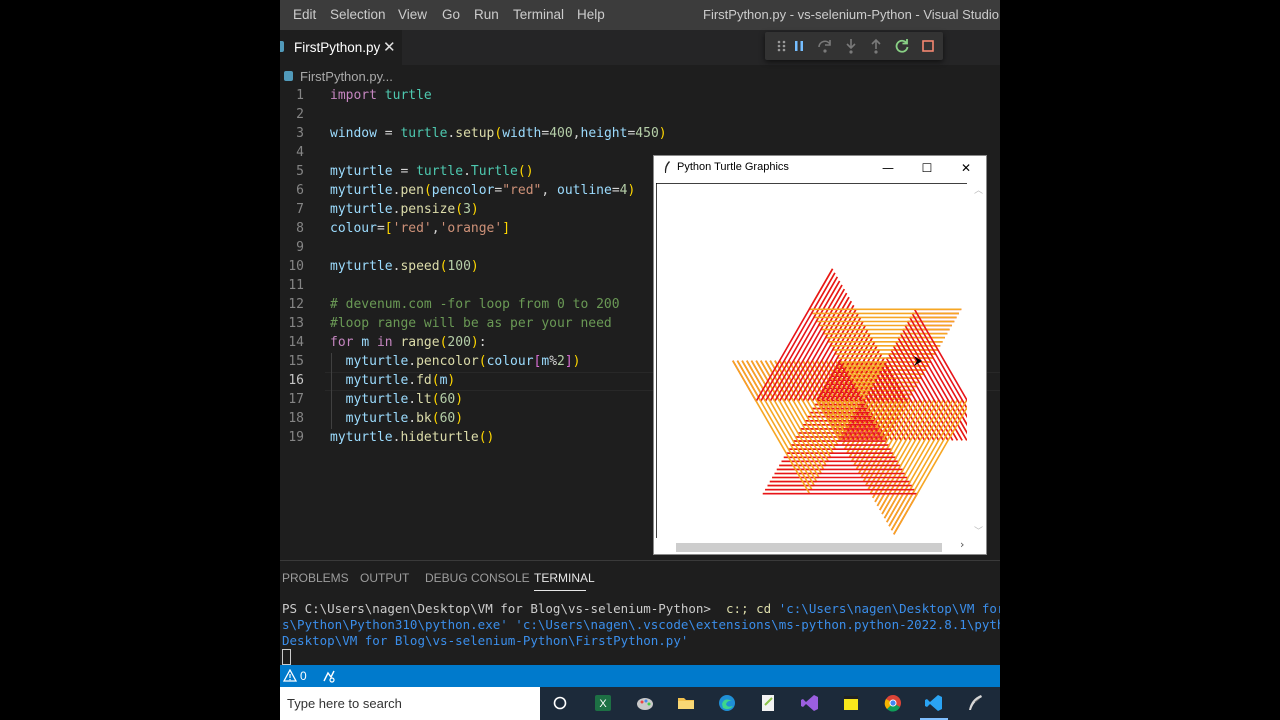  I want to click on tab-problems: PROBLEMS, so click(315, 578).